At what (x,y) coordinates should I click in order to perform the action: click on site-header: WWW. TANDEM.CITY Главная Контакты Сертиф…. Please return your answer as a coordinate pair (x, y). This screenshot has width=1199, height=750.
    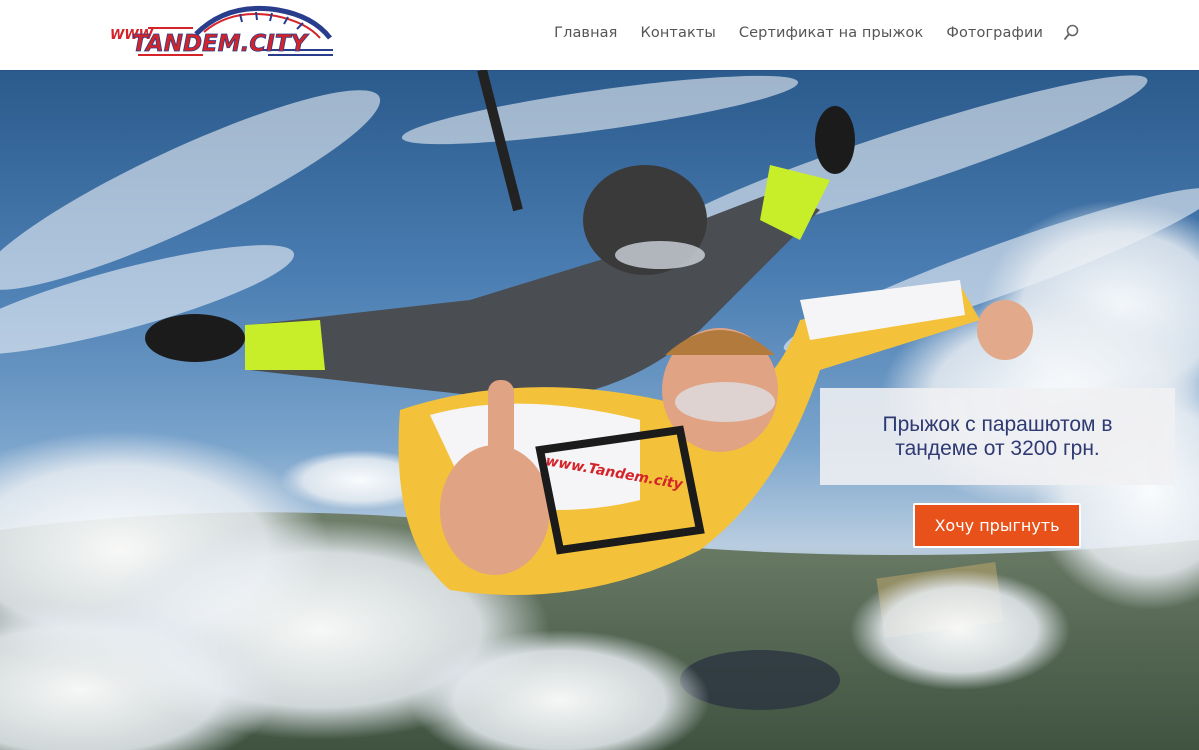
    Looking at the image, I should click on (599, 35).